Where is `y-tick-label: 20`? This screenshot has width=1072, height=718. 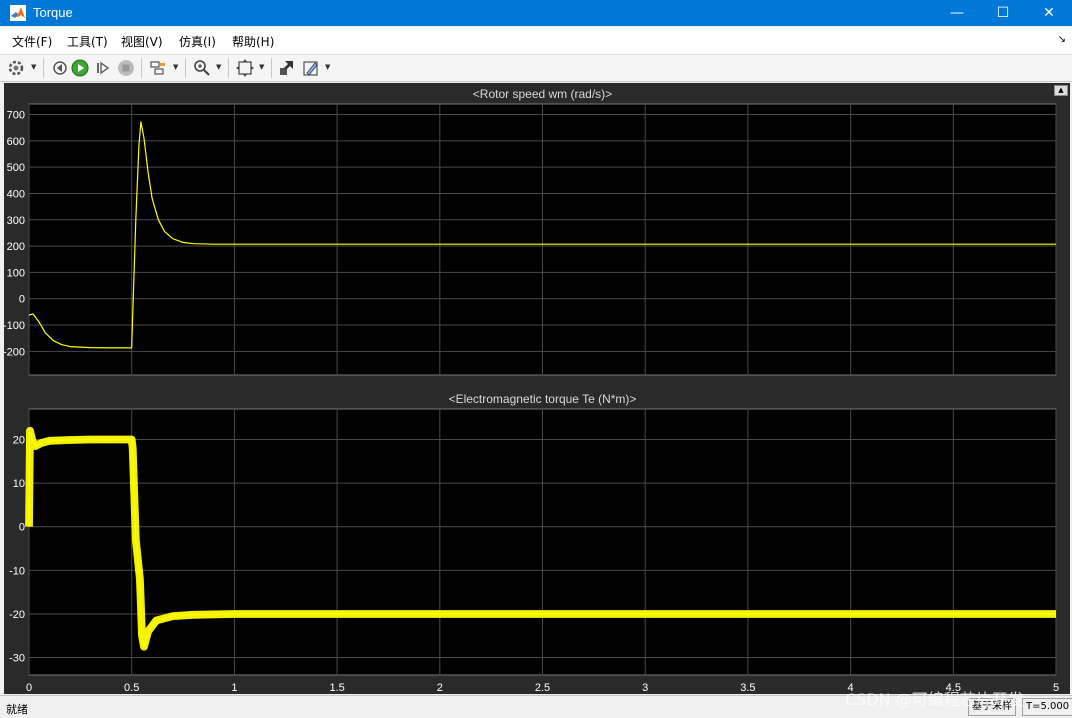
y-tick-label: 20 is located at coordinates (19, 441).